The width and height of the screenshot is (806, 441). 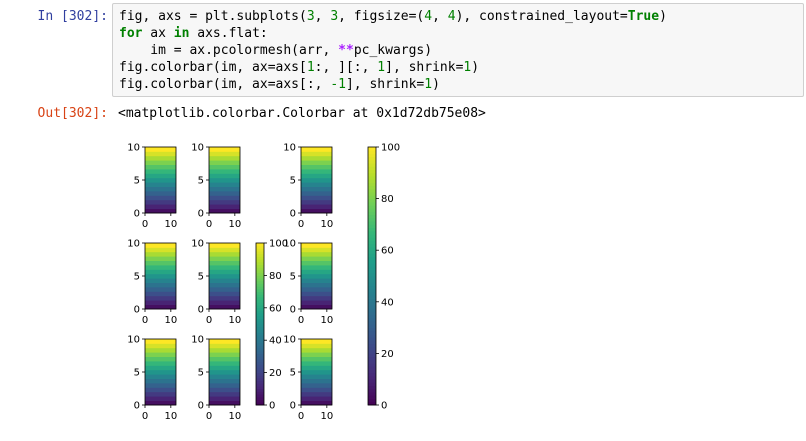 What do you see at coordinates (387, 251) in the screenshot?
I see `colorbar-tick-label: 60` at bounding box center [387, 251].